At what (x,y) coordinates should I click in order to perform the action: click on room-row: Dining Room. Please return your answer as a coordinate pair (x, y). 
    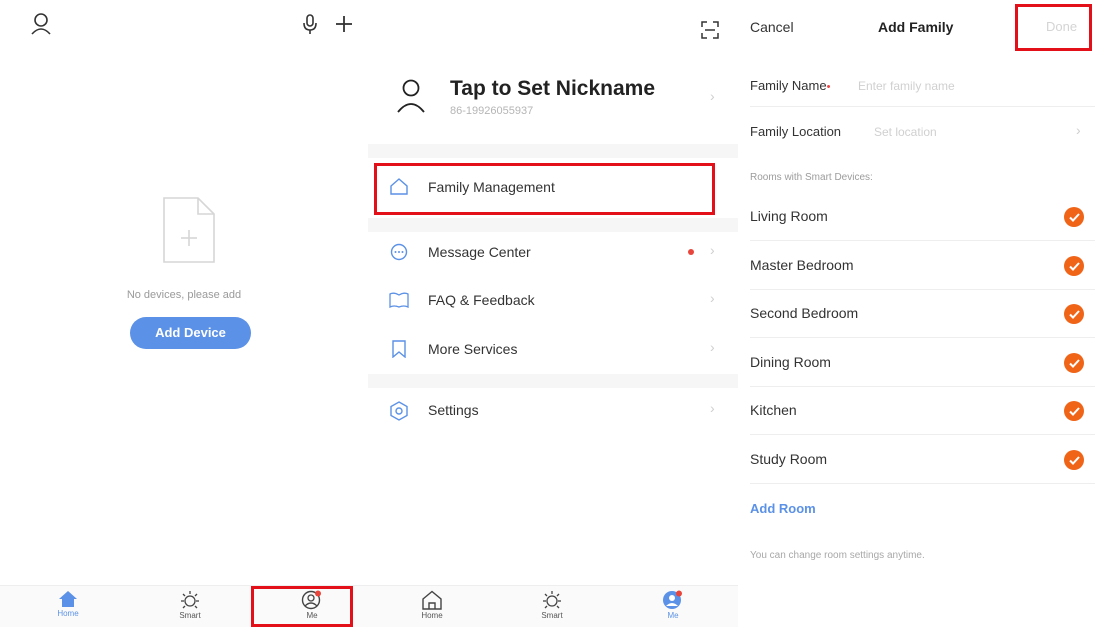
    Looking at the image, I should click on (916, 362).